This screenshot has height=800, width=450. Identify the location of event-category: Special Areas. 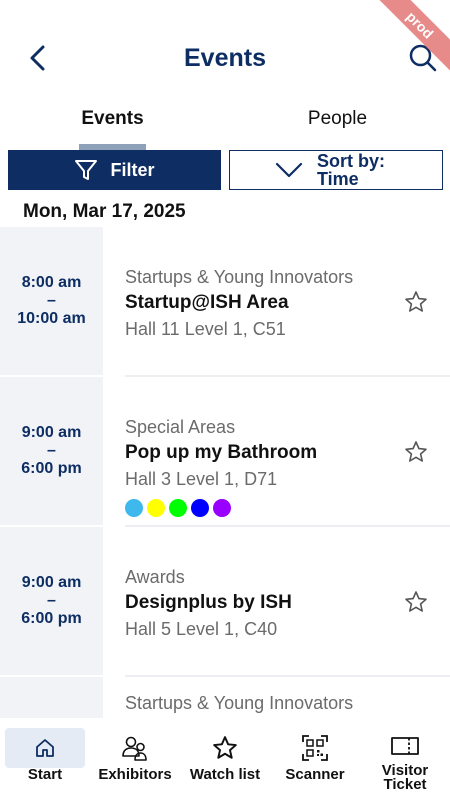
(180, 427).